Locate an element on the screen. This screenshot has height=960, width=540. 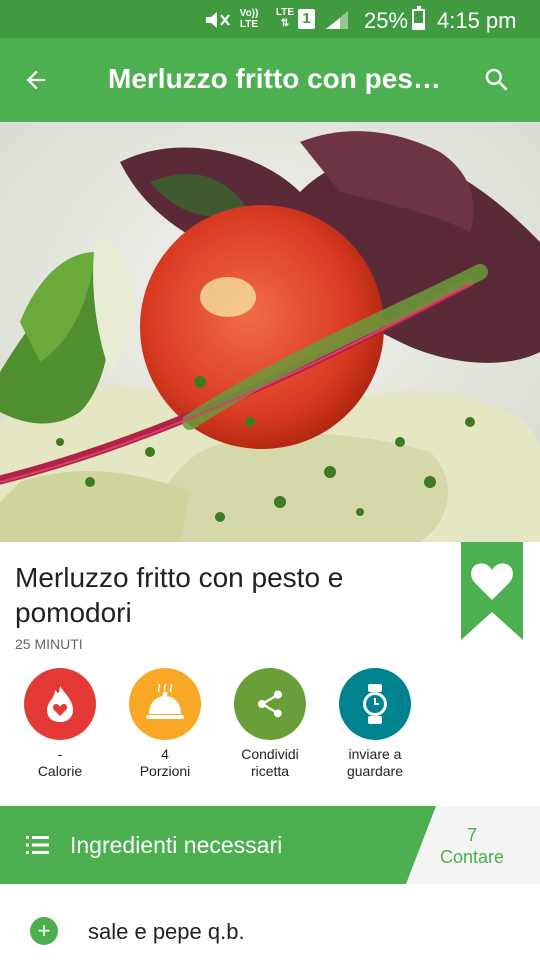
search-button is located at coordinates (497, 80).